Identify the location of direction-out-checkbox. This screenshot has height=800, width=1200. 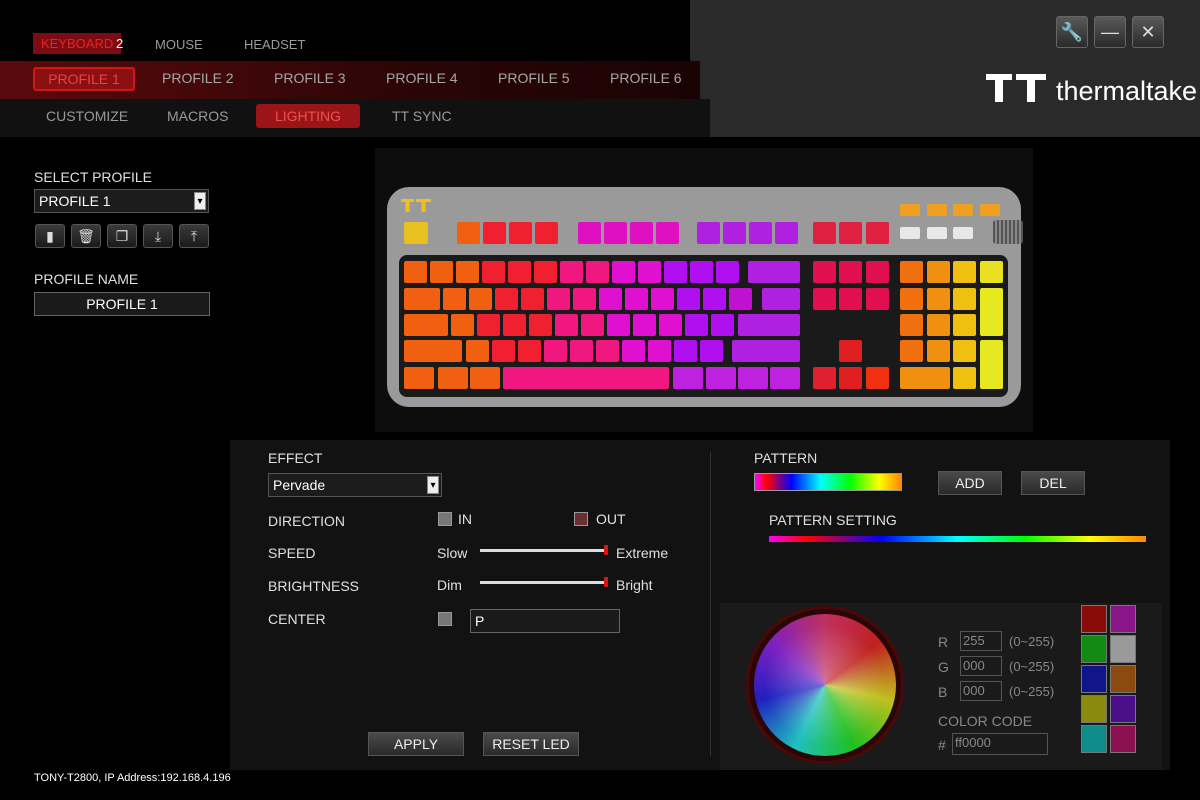
(581, 519).